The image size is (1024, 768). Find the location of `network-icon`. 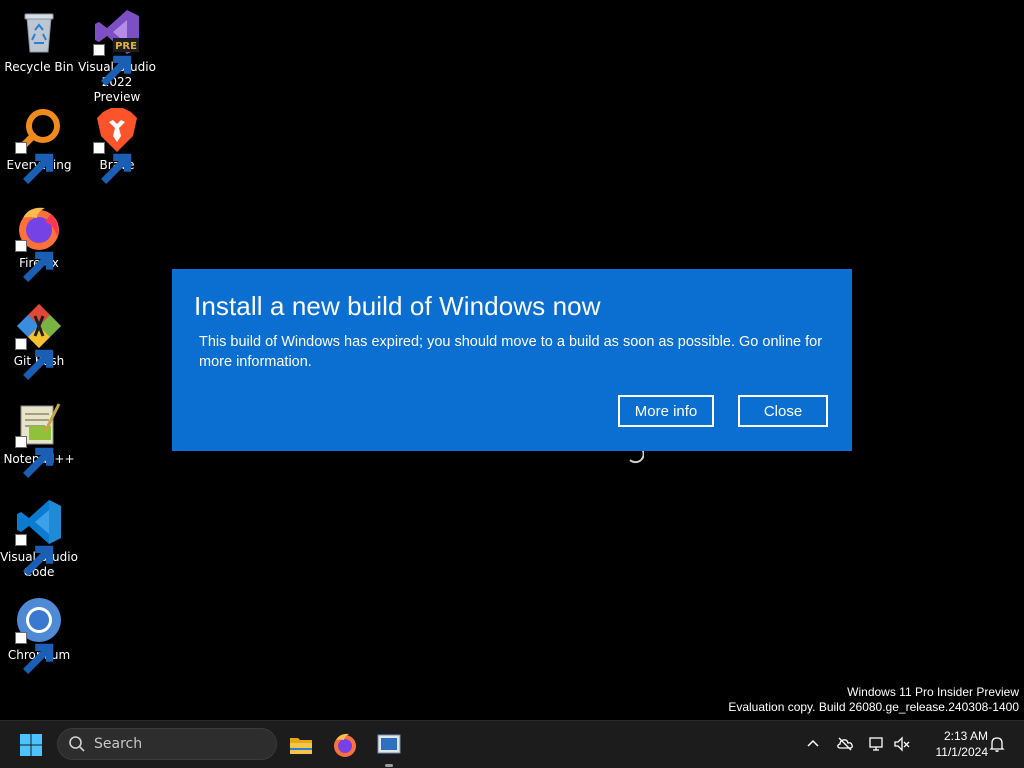

network-icon is located at coordinates (876, 744).